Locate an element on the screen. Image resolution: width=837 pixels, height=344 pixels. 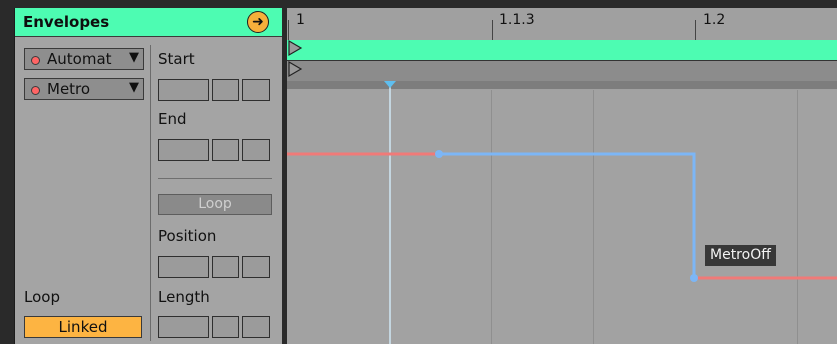
loop-end-marker-icon is located at coordinates (295, 69).